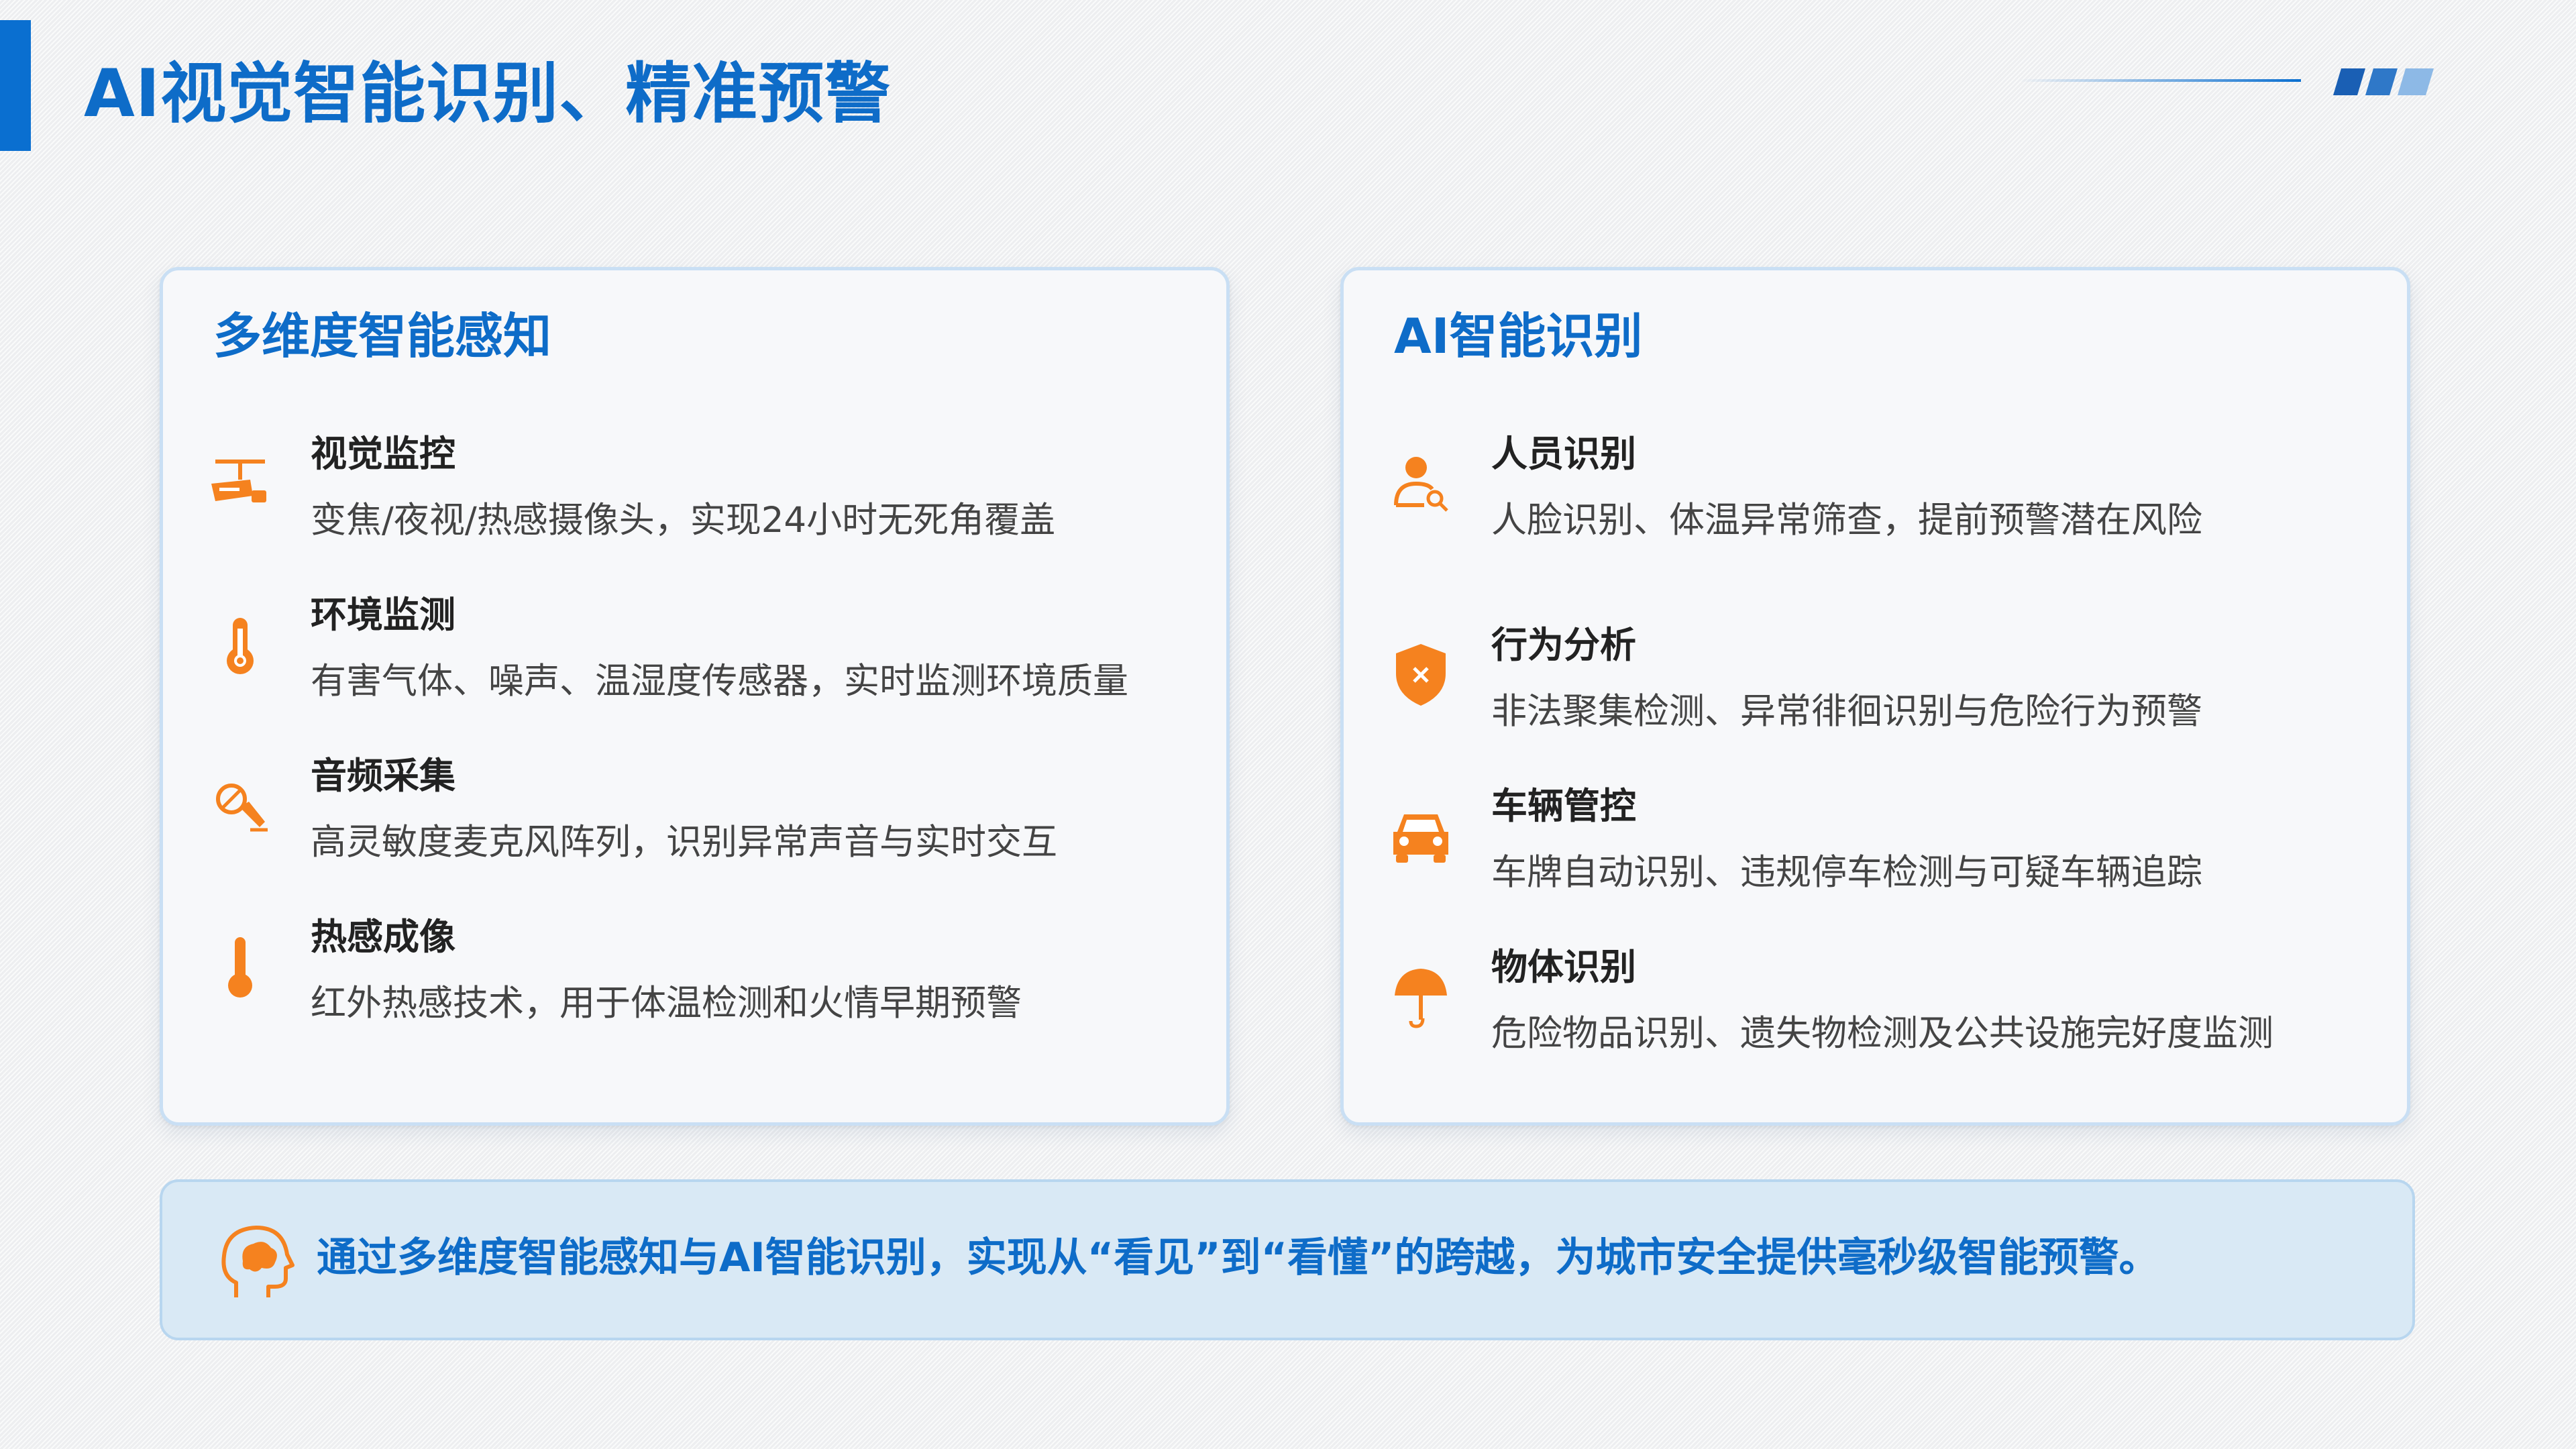 This screenshot has width=2576, height=1449. I want to click on item-description: 非法聚集检测、异常徘徊识别与危险行为预警, so click(1846, 711).